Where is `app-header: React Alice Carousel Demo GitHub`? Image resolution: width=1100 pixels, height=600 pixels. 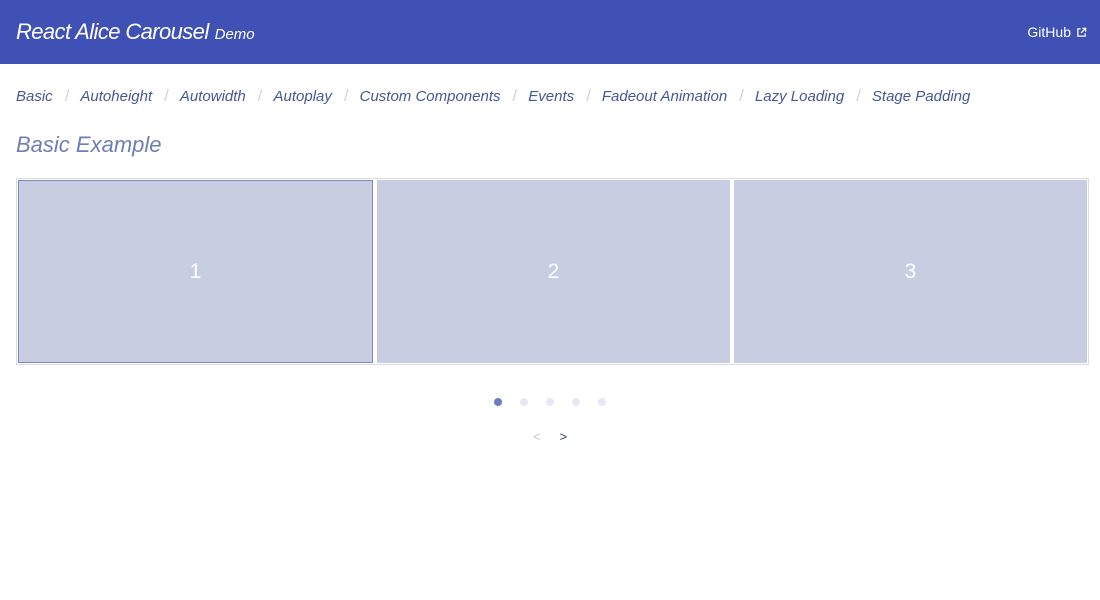
app-header: React Alice Carousel Demo GitHub is located at coordinates (550, 32).